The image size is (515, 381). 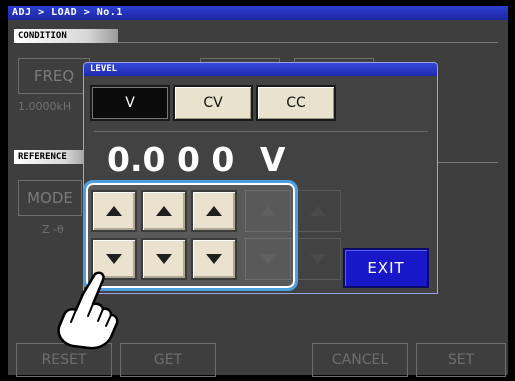 I want to click on freq-button: FREQ, so click(x=54, y=76).